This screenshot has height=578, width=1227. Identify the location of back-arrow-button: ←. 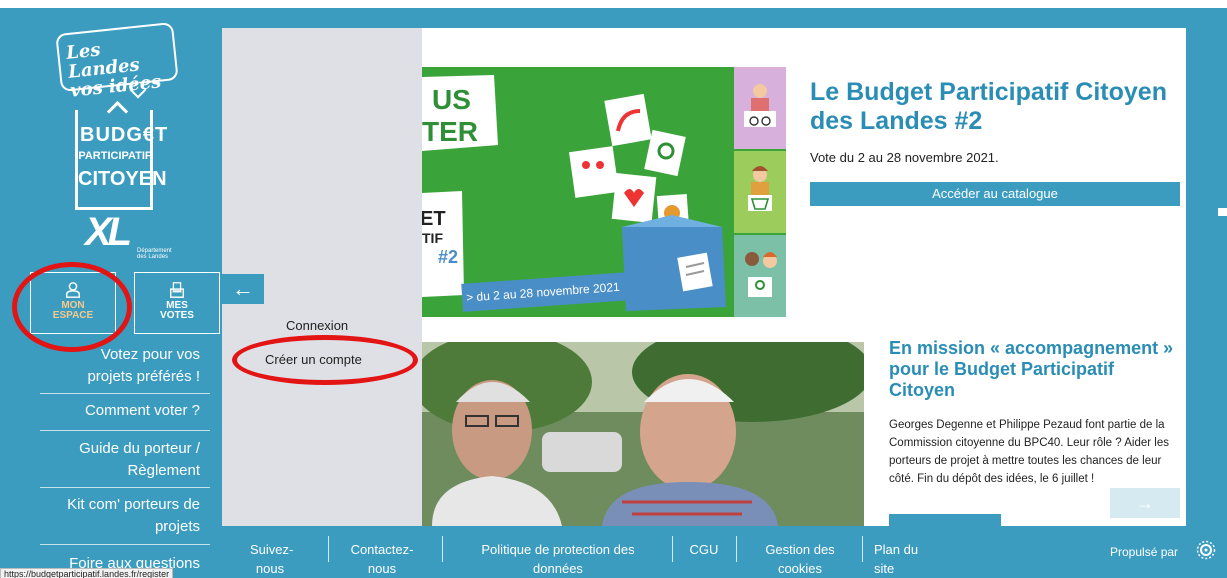
(243, 289).